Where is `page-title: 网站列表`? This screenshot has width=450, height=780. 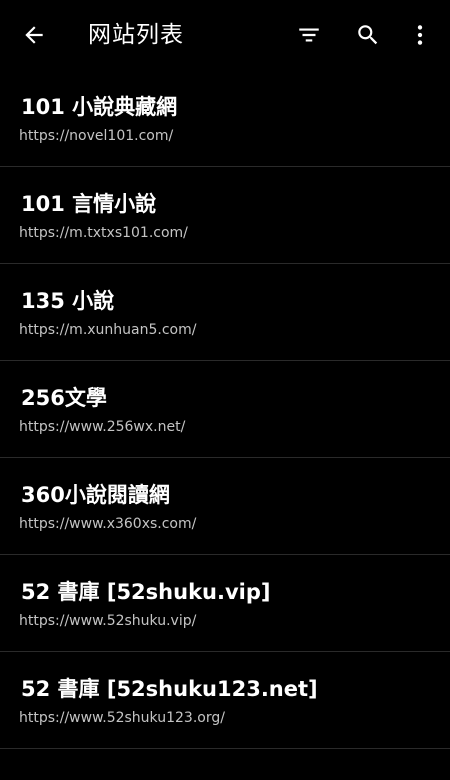 page-title: 网站列表 is located at coordinates (136, 35).